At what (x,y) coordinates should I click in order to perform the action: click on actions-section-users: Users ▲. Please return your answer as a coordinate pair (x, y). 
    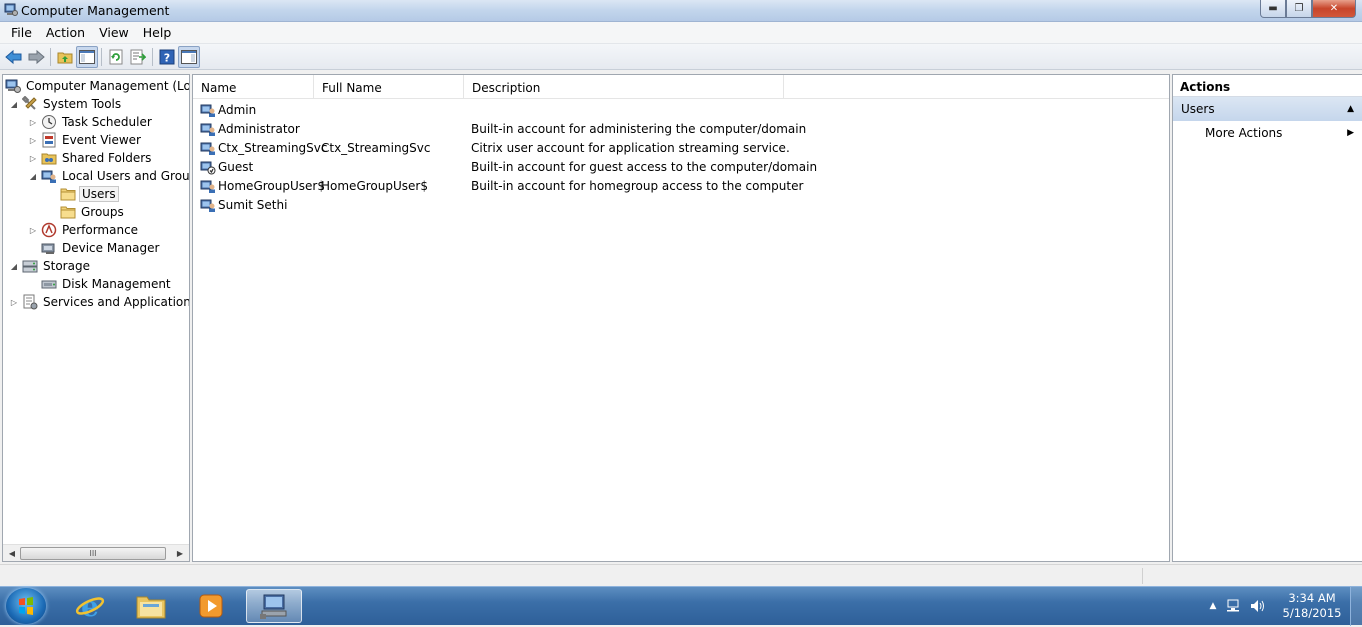
    Looking at the image, I should click on (1267, 109).